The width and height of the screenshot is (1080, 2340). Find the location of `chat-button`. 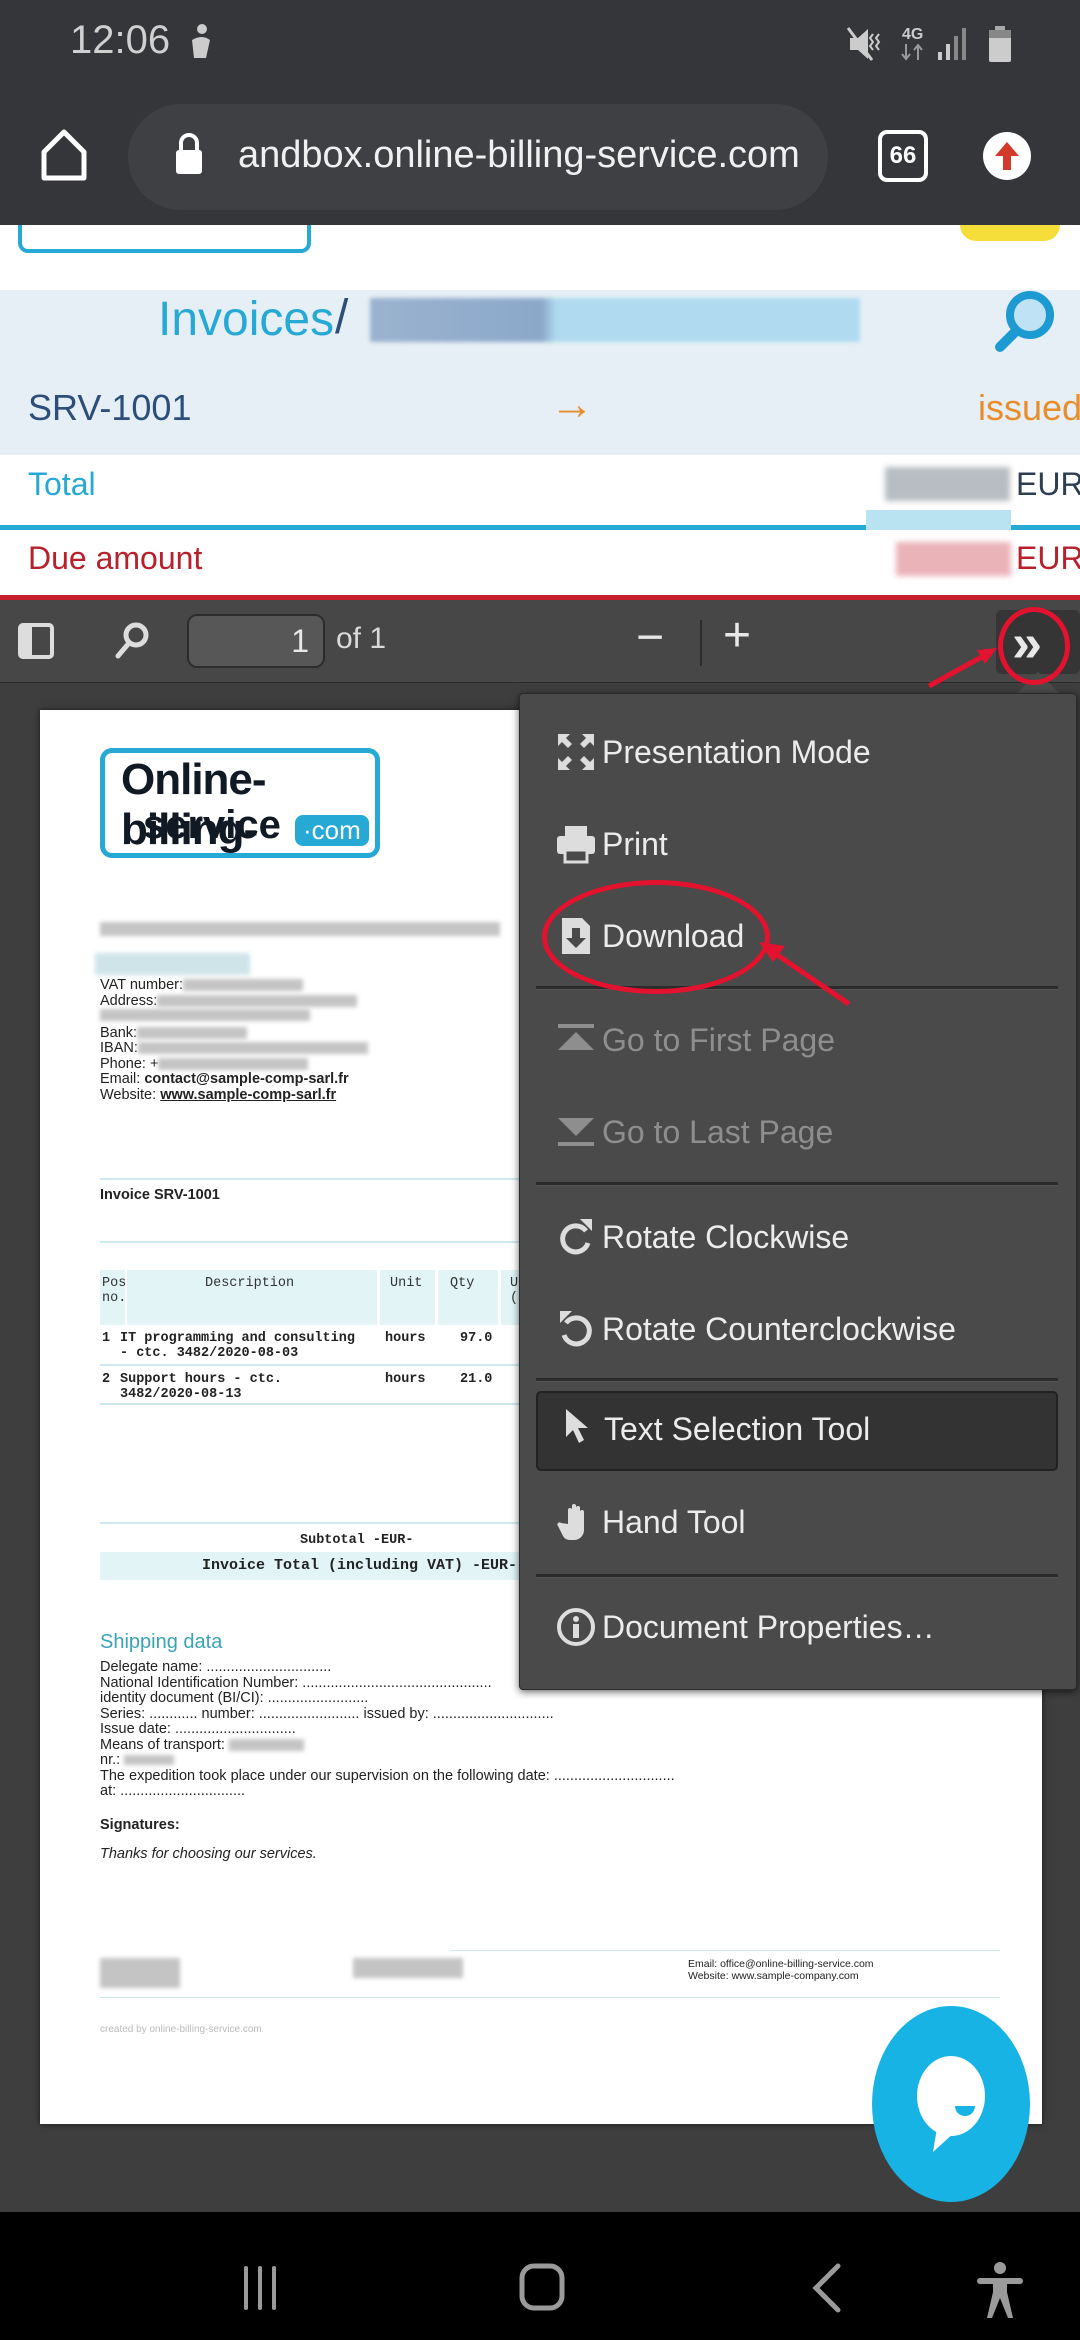

chat-button is located at coordinates (951, 2104).